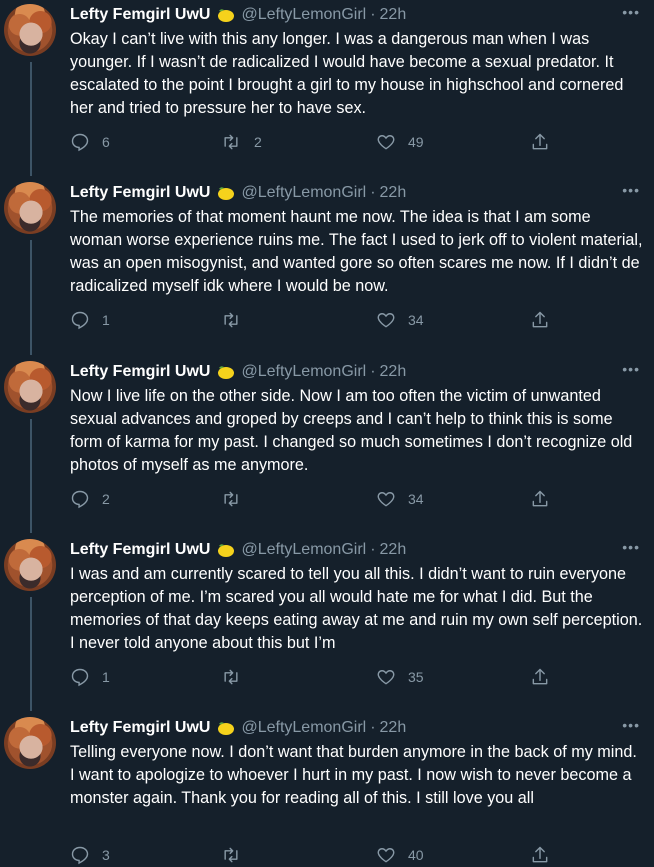 The width and height of the screenshot is (654, 867). I want to click on tweet-actions: 2 34, so click(320, 500).